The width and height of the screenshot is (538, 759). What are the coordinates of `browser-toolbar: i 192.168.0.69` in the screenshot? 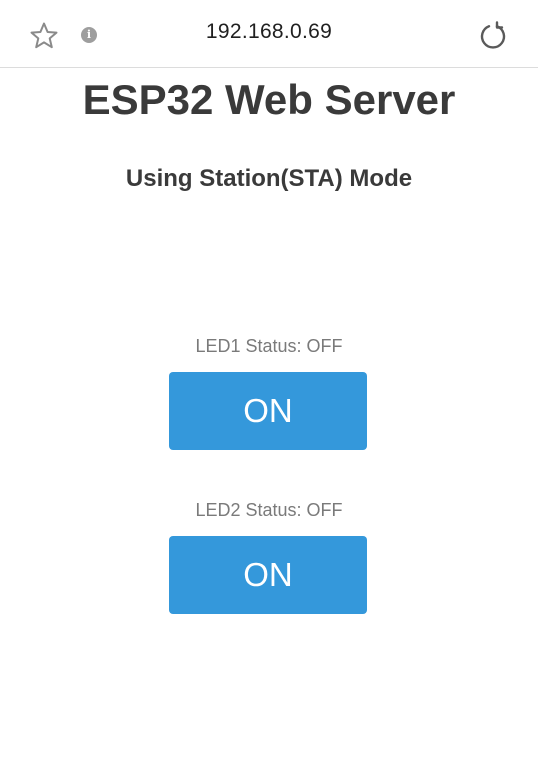 It's located at (269, 34).